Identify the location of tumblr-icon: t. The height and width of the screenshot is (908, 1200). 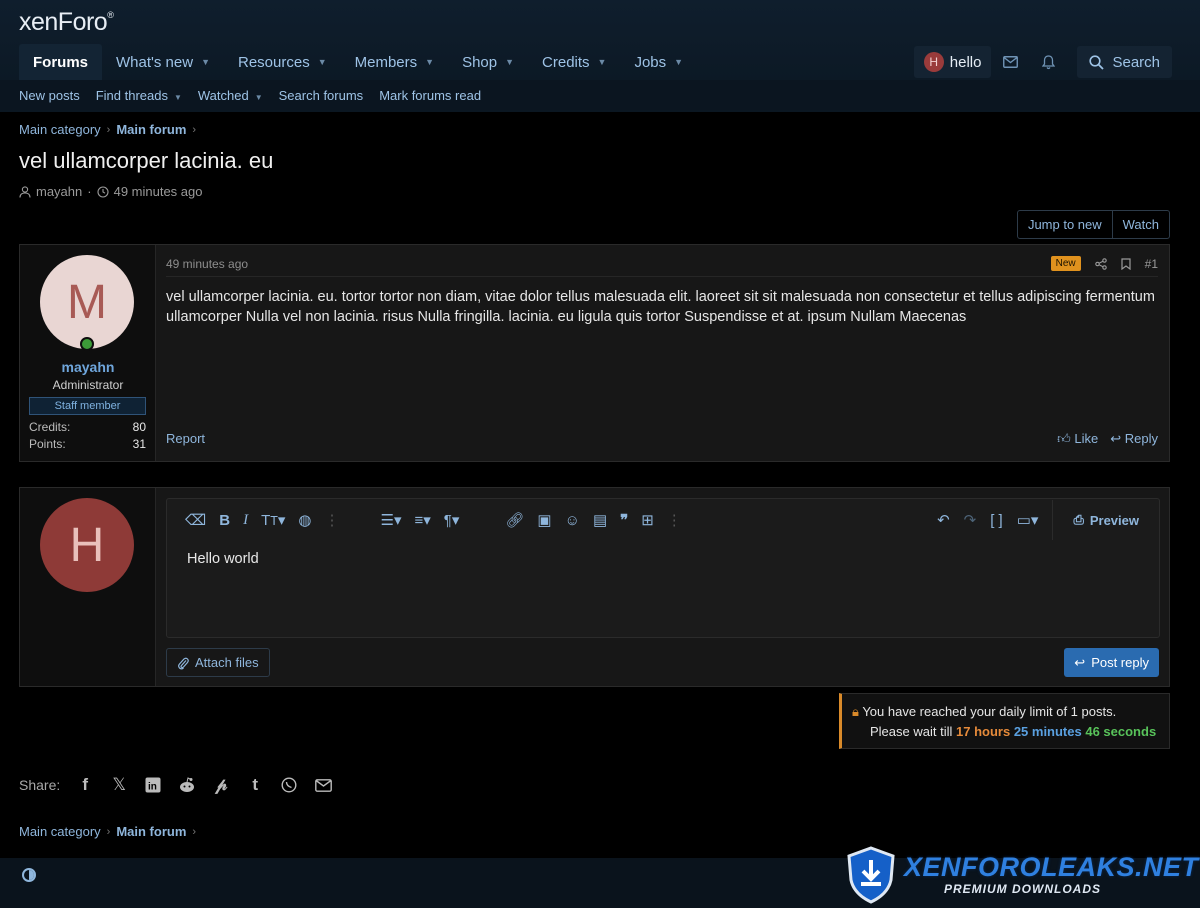
(255, 784).